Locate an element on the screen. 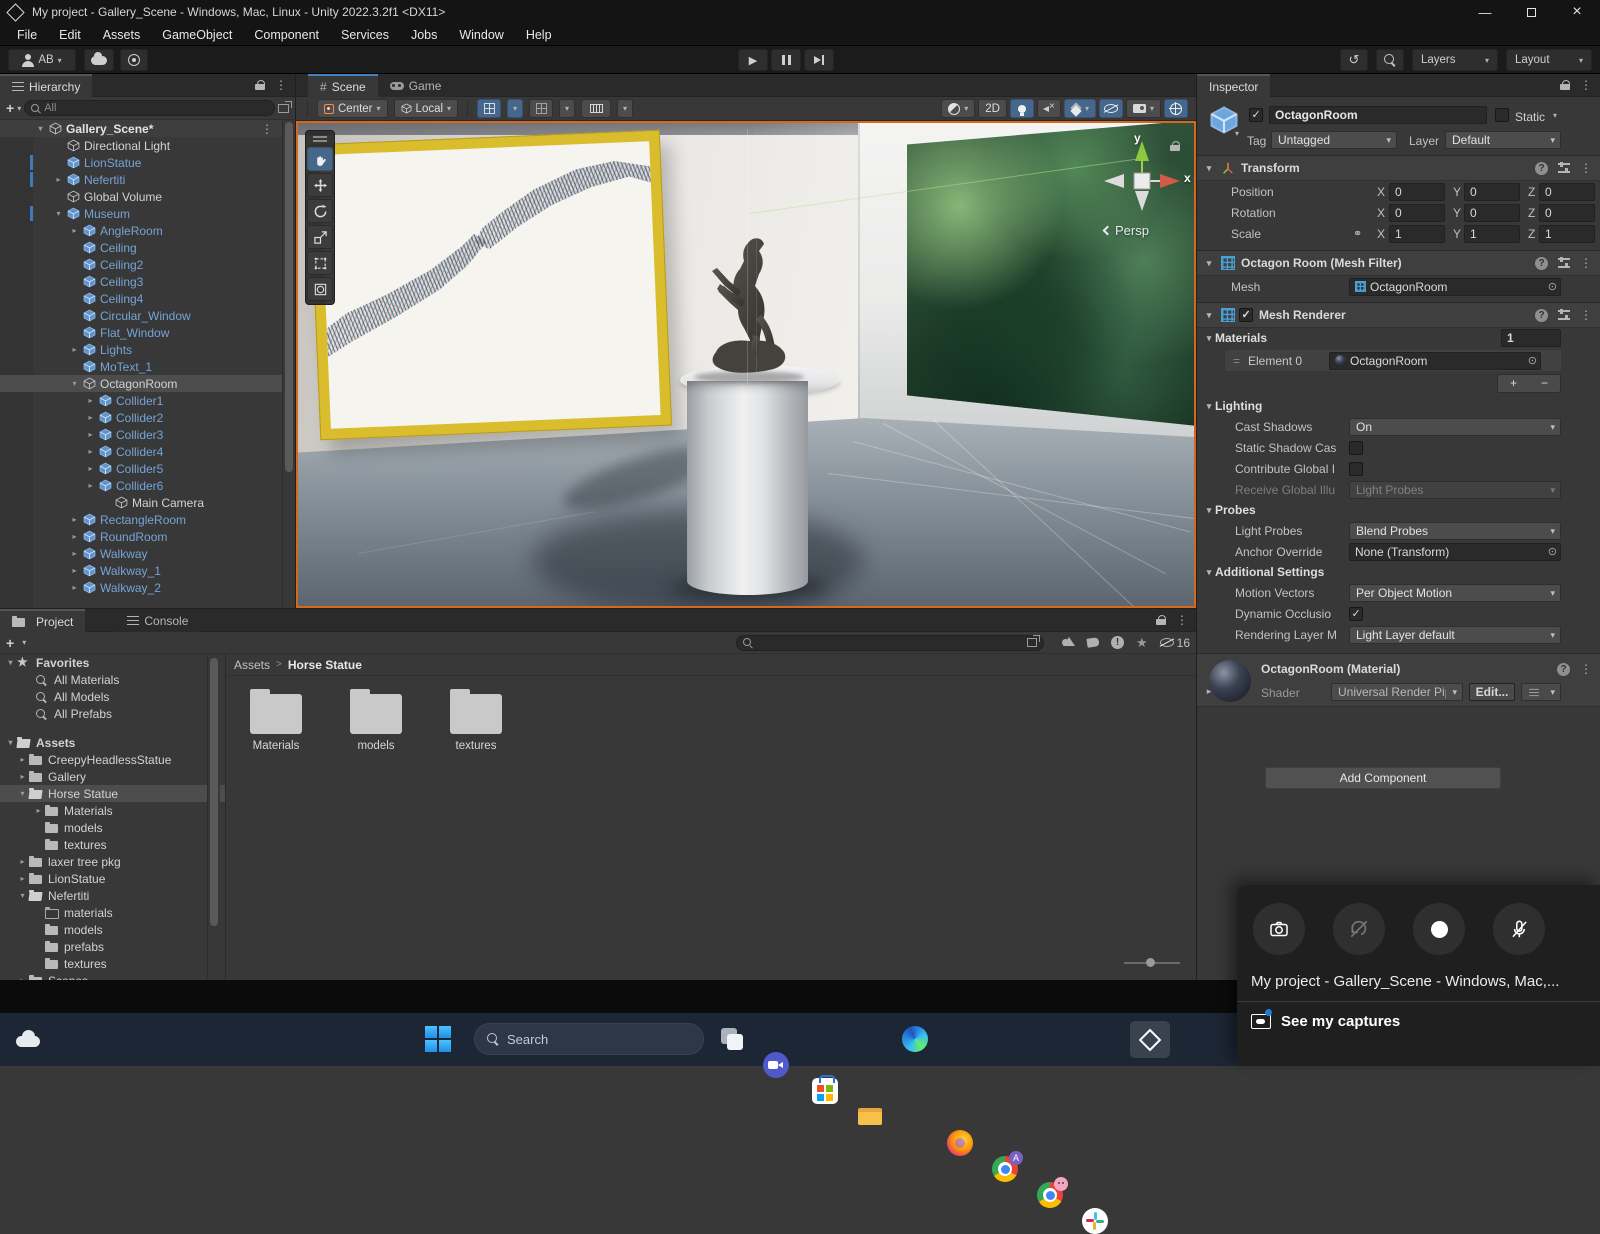 Image resolution: width=1600 pixels, height=1234 pixels. position-x-field: 0 is located at coordinates (1417, 191).